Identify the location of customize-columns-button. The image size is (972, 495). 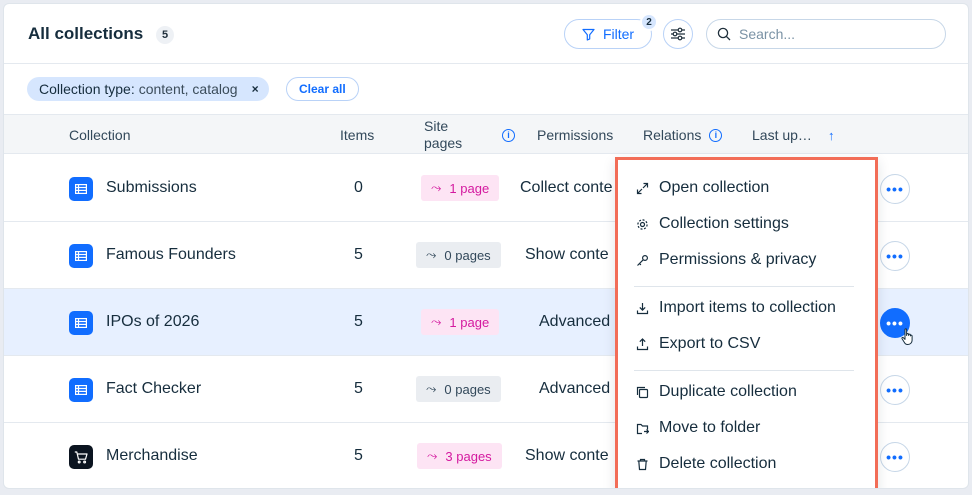
(678, 34).